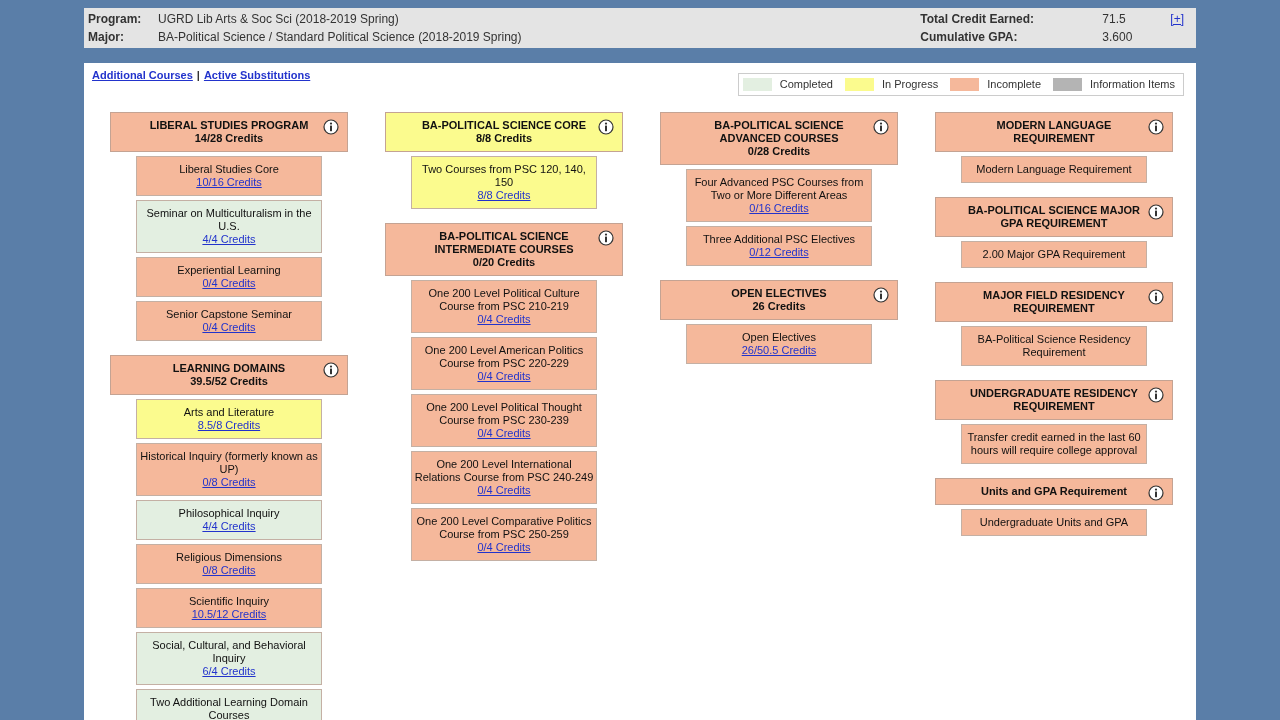 This screenshot has height=720, width=1280. What do you see at coordinates (229, 614) in the screenshot?
I see `credits-link: 10.5/12 Credits` at bounding box center [229, 614].